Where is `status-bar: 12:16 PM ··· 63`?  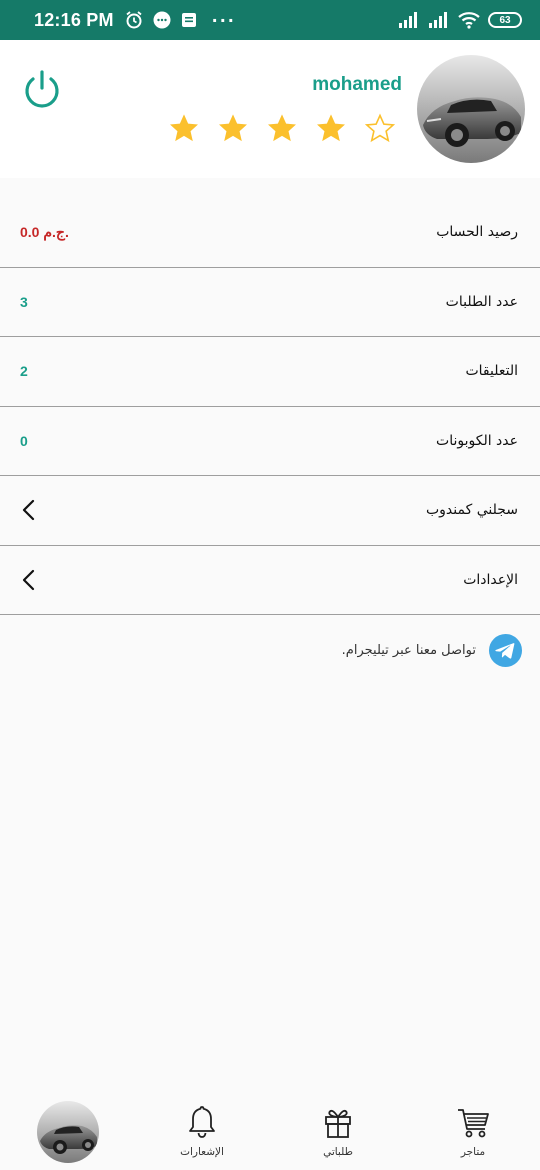 status-bar: 12:16 PM ··· 63 is located at coordinates (270, 20).